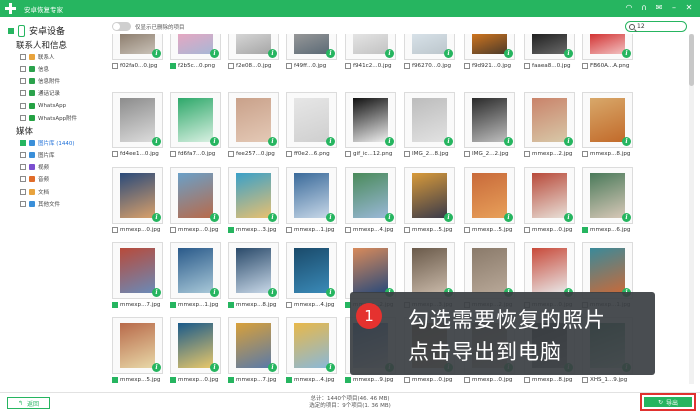 The image size is (700, 414). I want to click on photo-filename-row: fd4ee1...0.jpg, so click(135, 154).